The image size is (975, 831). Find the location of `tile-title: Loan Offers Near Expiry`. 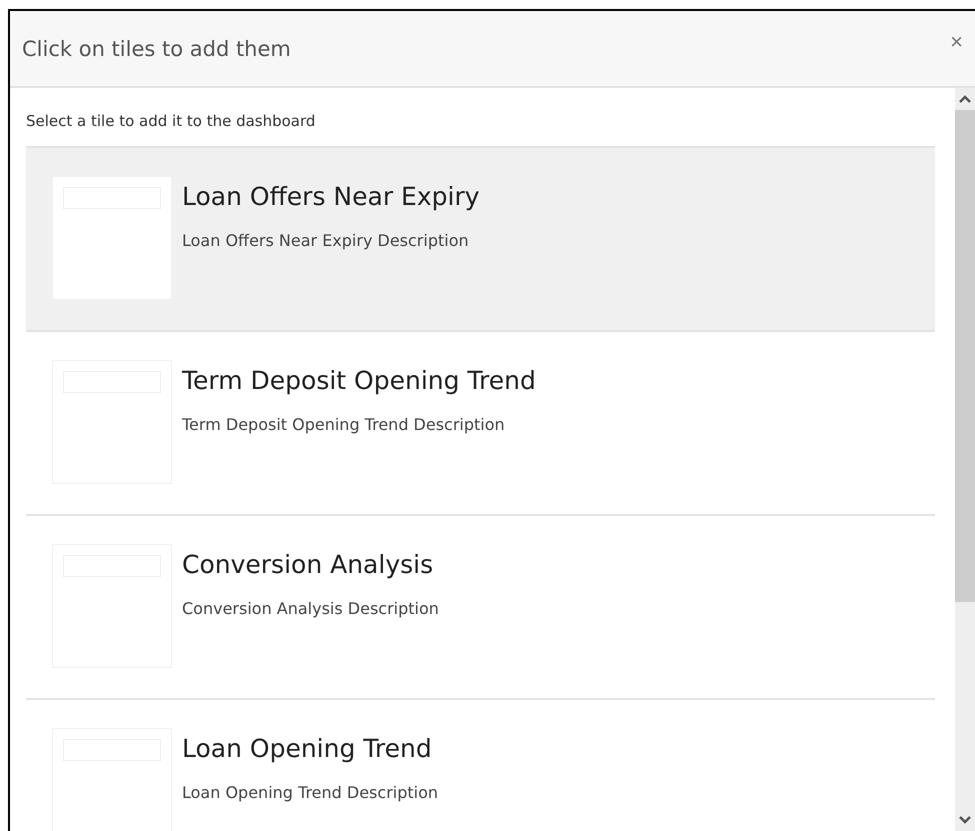

tile-title: Loan Offers Near Expiry is located at coordinates (331, 196).